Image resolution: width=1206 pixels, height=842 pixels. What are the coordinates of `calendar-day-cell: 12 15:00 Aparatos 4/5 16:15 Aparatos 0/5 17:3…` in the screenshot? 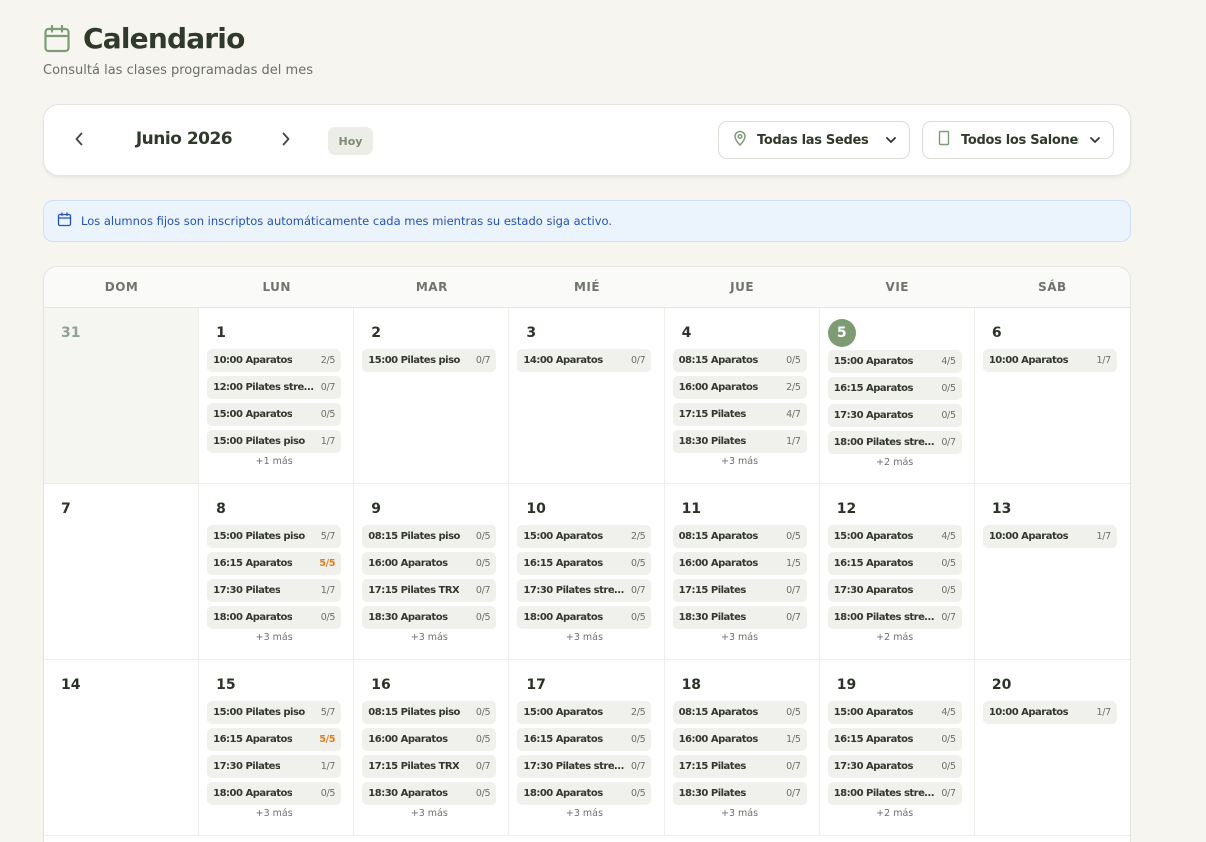 It's located at (897, 571).